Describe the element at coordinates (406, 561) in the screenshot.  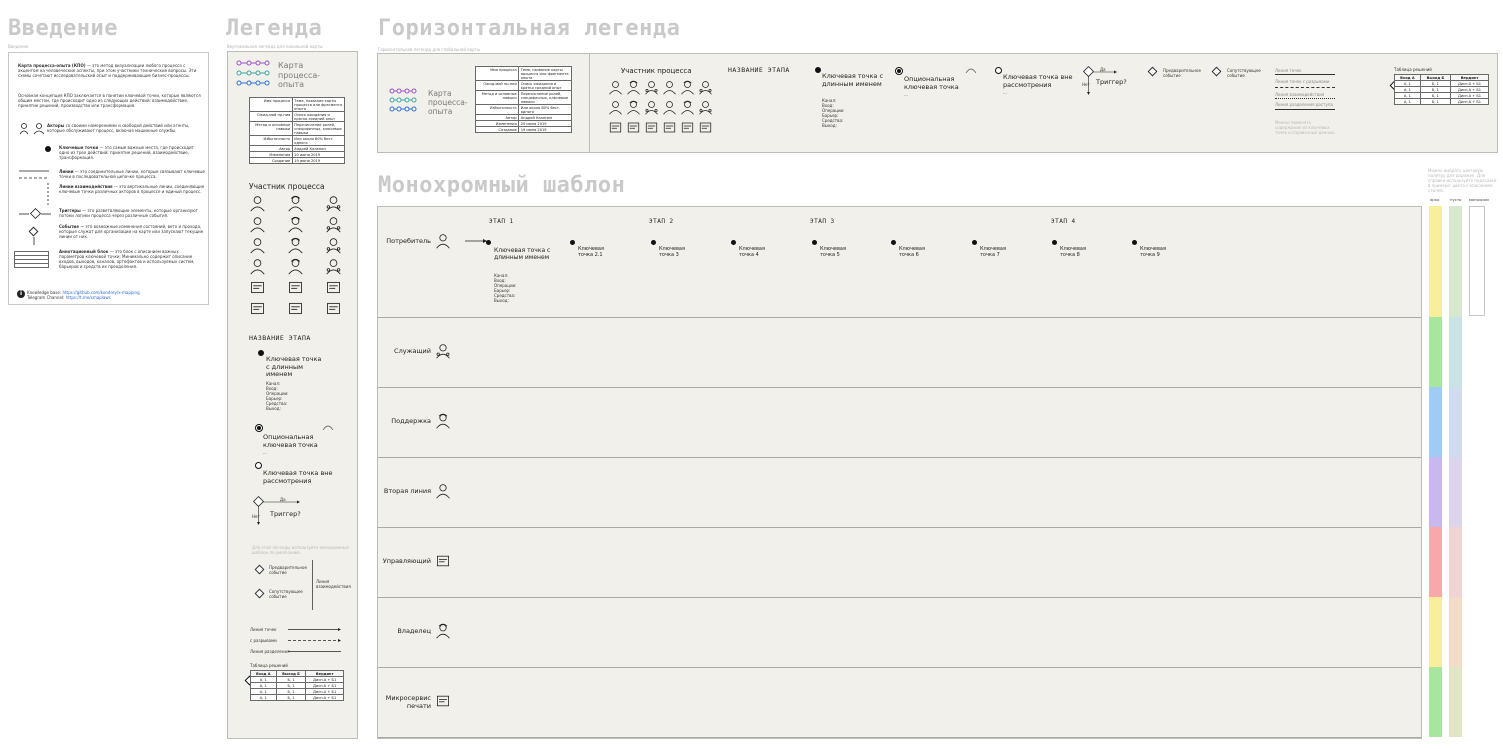
I see `lane-label: Управляющий` at that location.